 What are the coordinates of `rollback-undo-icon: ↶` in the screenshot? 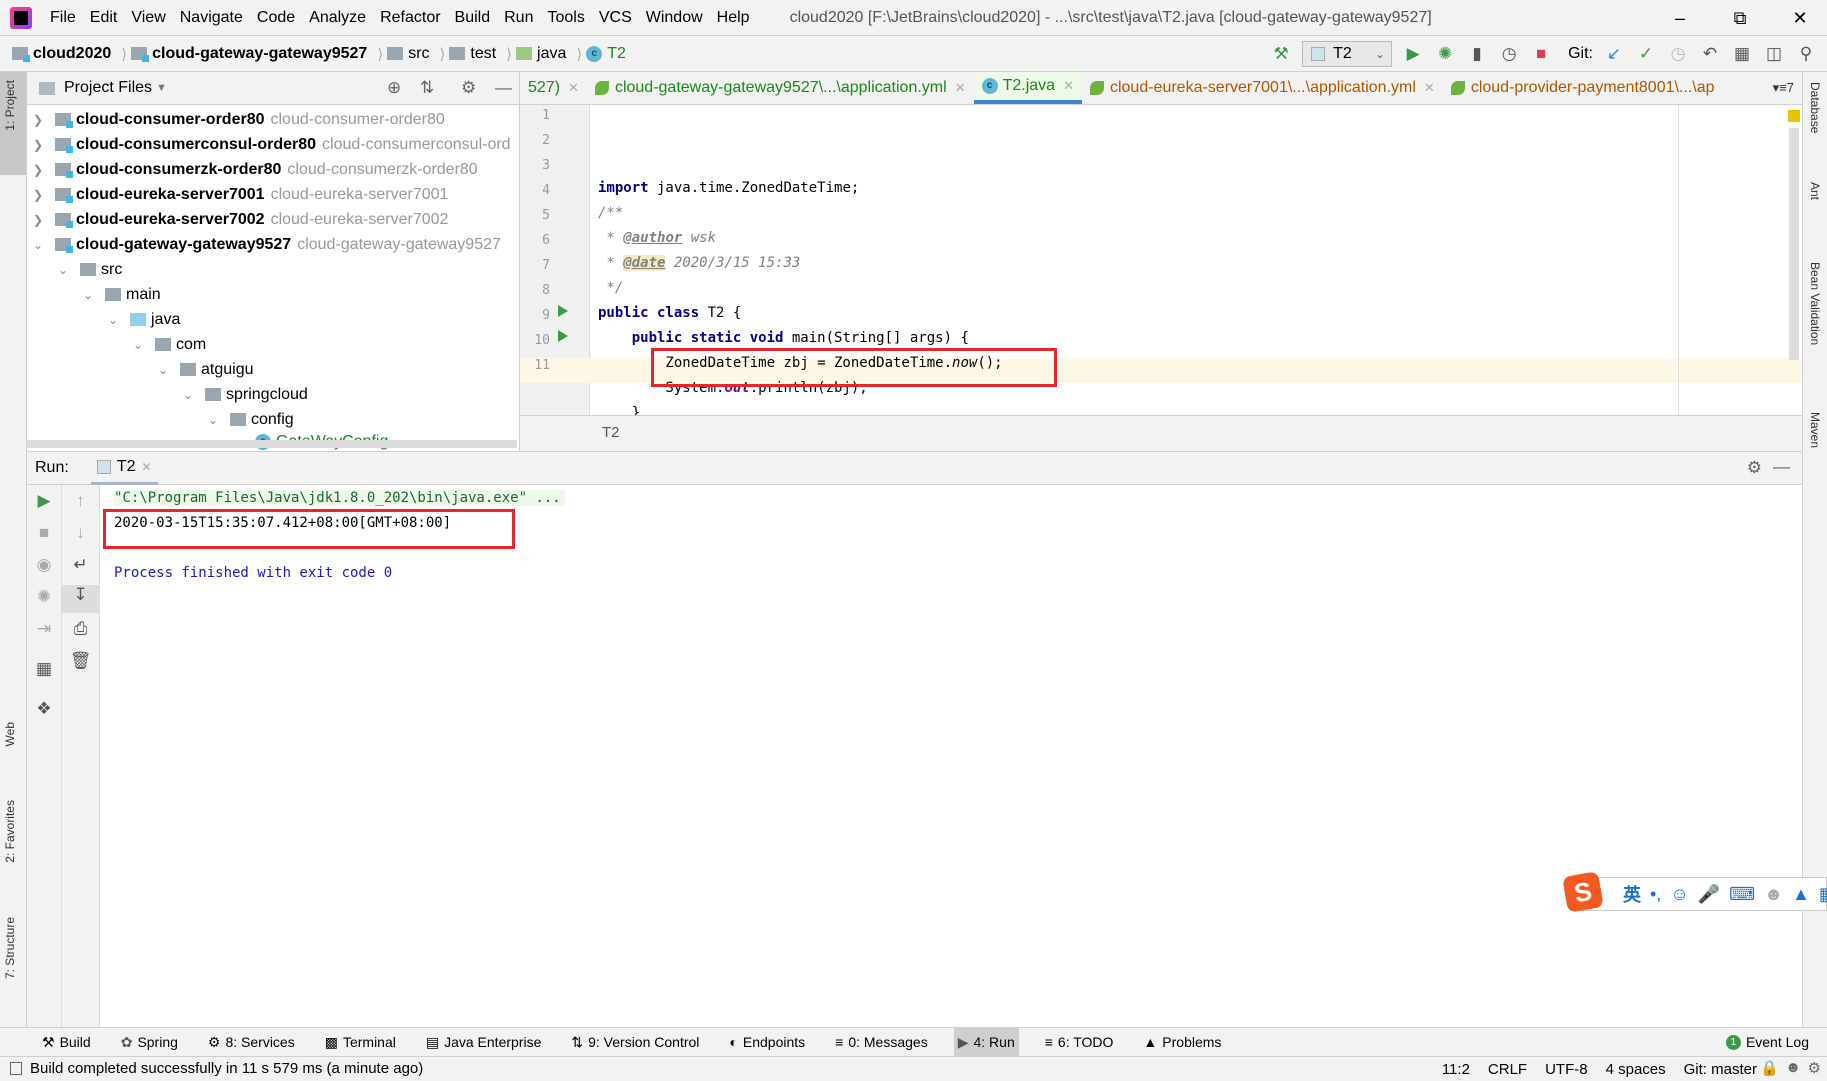 It's located at (1710, 54).